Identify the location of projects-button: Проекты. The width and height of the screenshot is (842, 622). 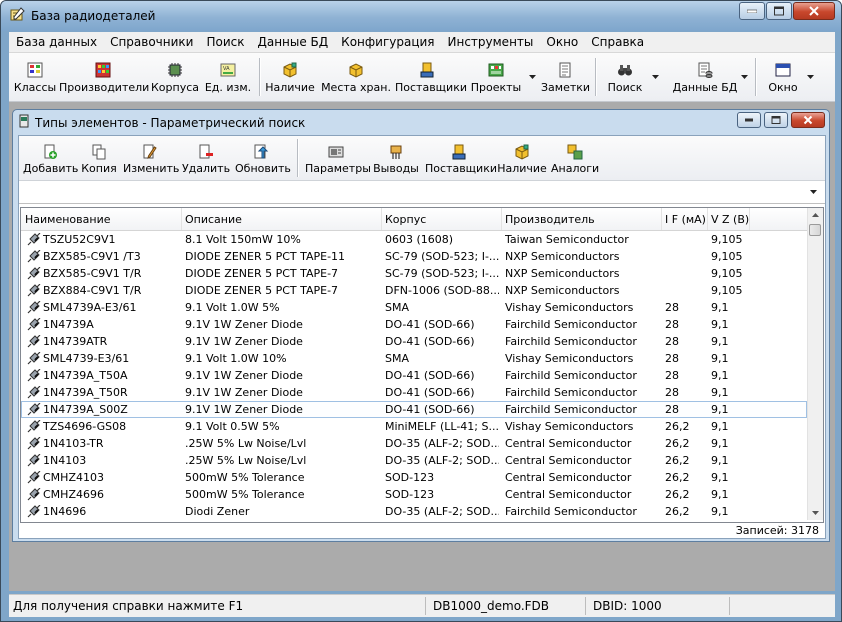
(496, 77).